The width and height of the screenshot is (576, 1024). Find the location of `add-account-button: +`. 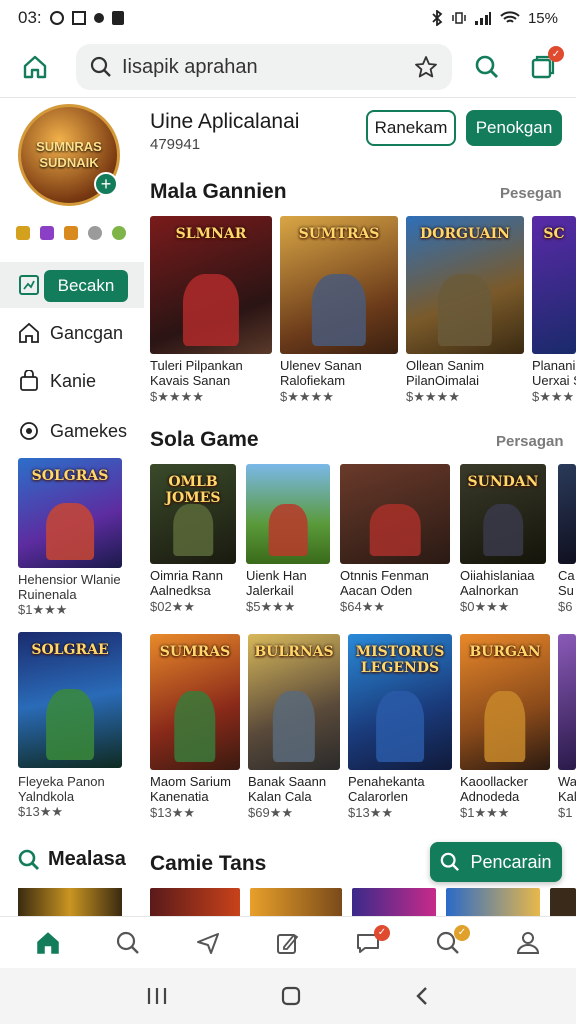

add-account-button: + is located at coordinates (106, 184).